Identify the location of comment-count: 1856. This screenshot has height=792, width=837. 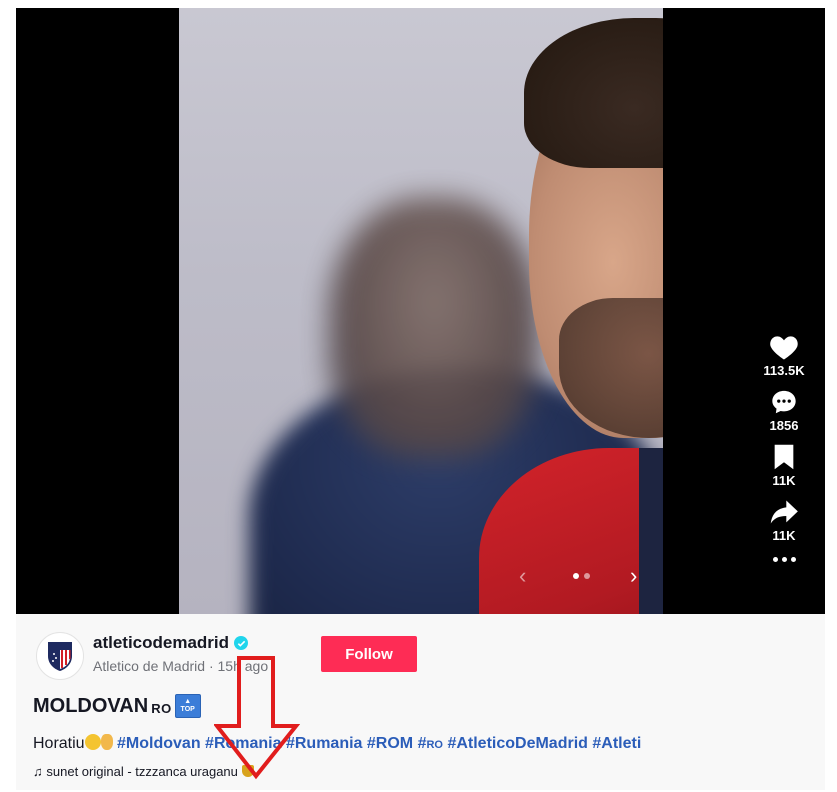
(784, 425).